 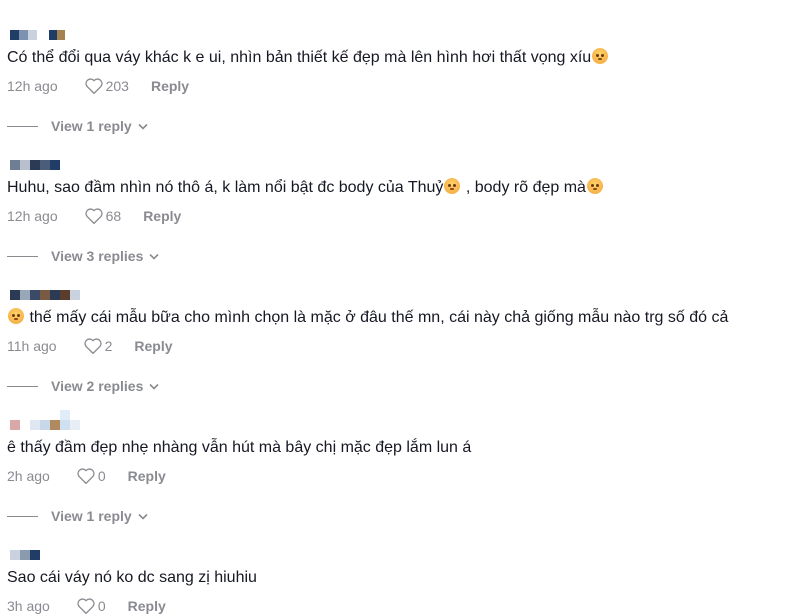 I want to click on like-button: 68, so click(x=103, y=216).